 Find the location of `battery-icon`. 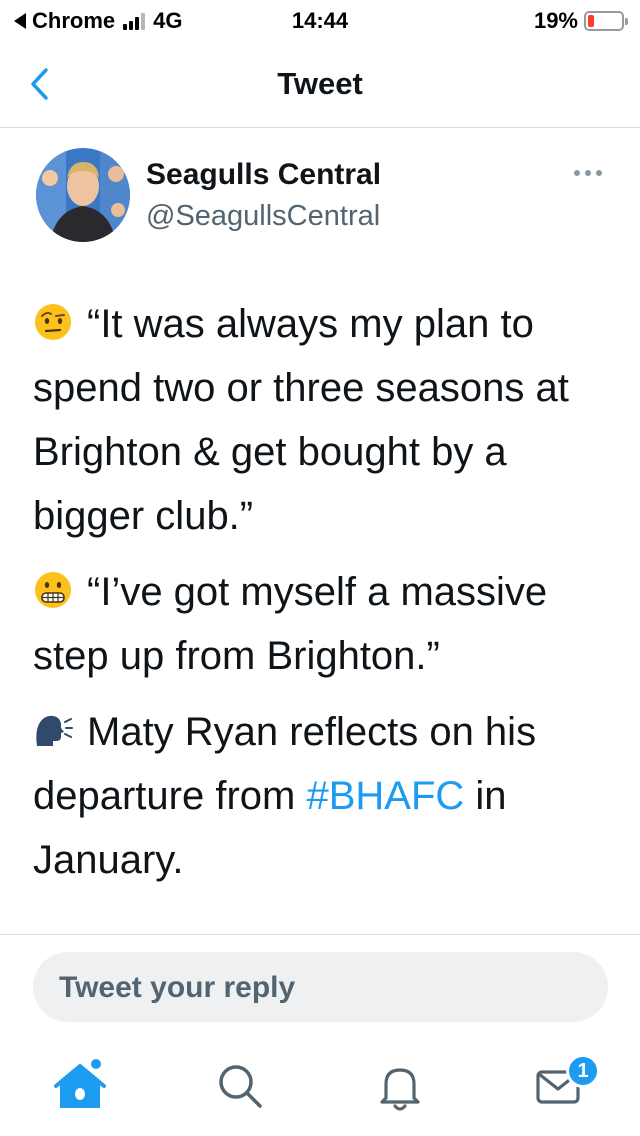

battery-icon is located at coordinates (606, 21).